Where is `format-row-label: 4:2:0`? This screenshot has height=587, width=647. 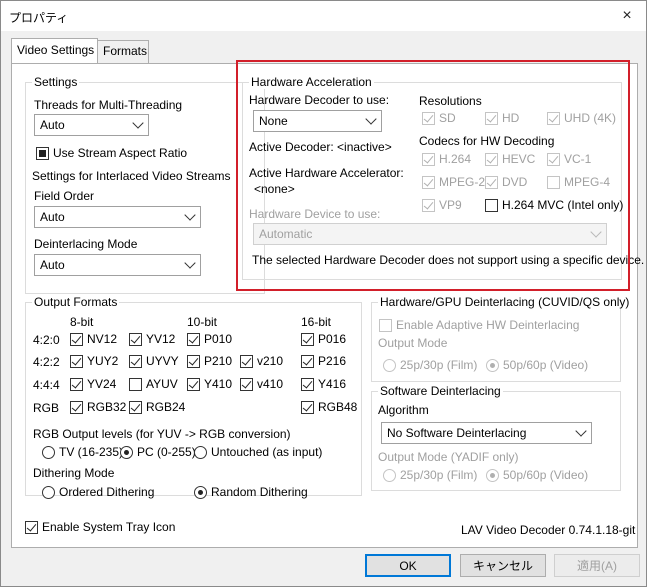 format-row-label: 4:2:0 is located at coordinates (46, 340).